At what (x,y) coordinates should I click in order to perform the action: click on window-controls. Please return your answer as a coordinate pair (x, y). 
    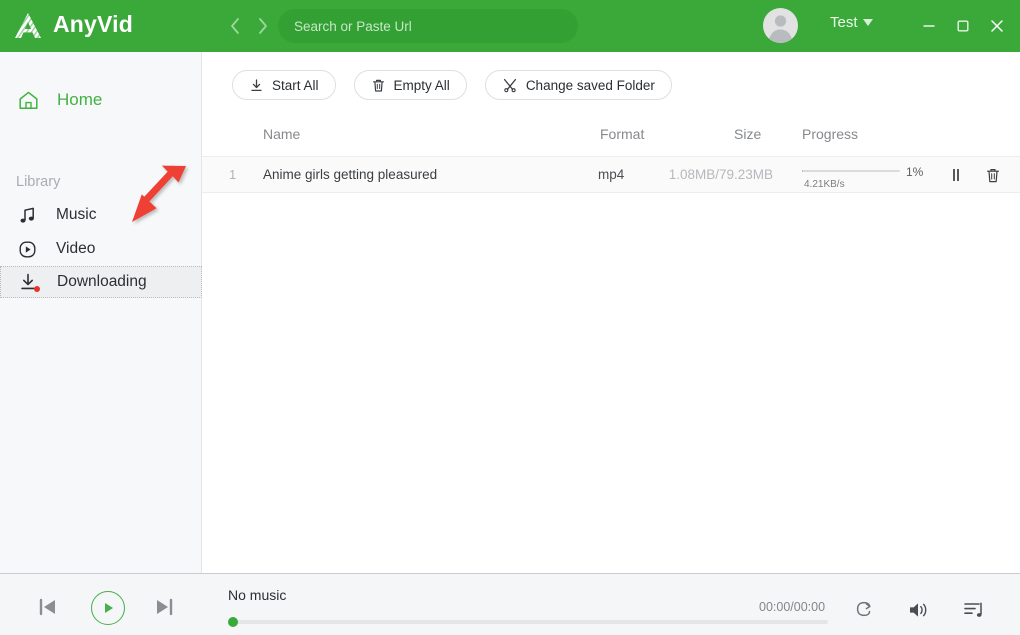
    Looking at the image, I should click on (963, 26).